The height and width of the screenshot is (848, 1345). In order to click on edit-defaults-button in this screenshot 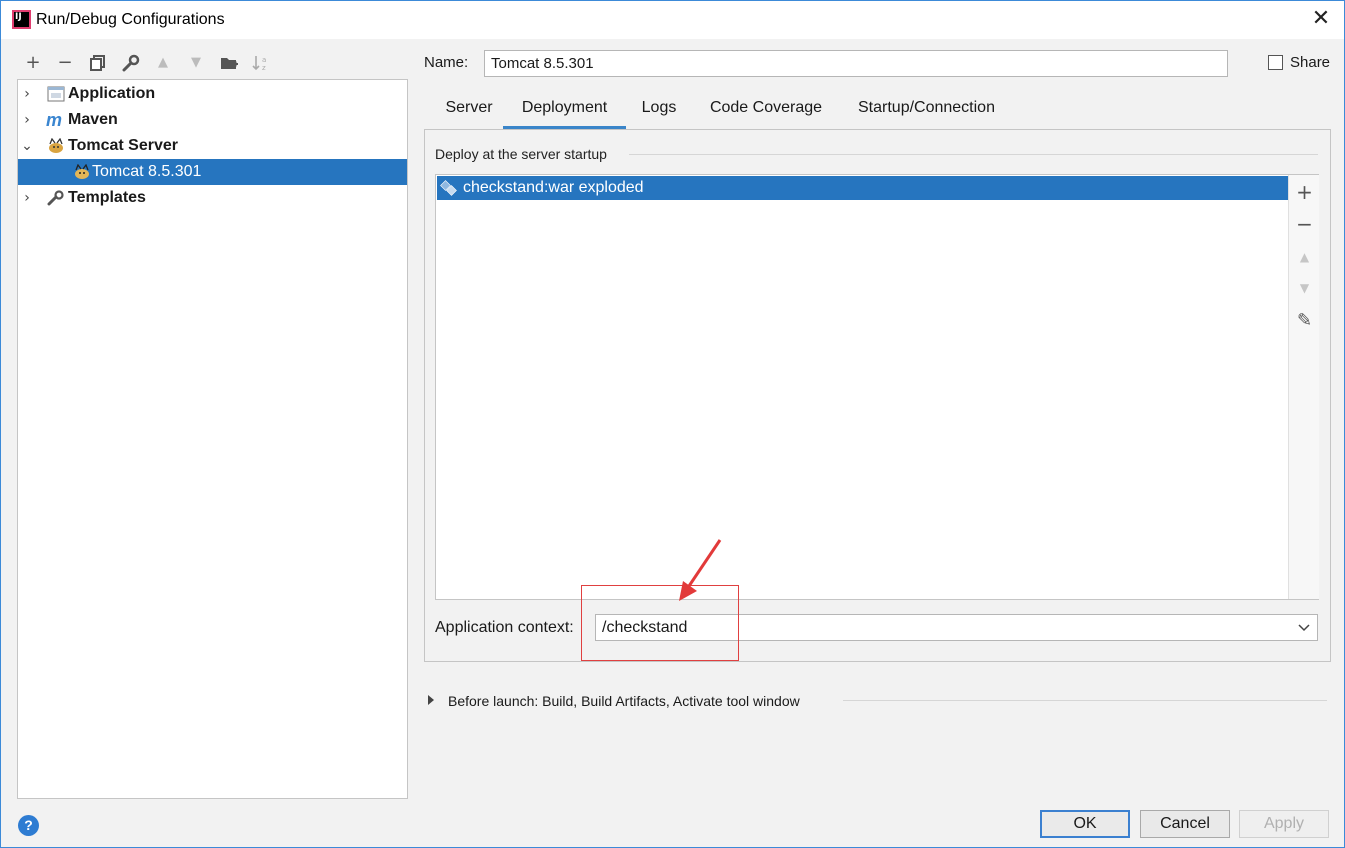, I will do `click(131, 63)`.